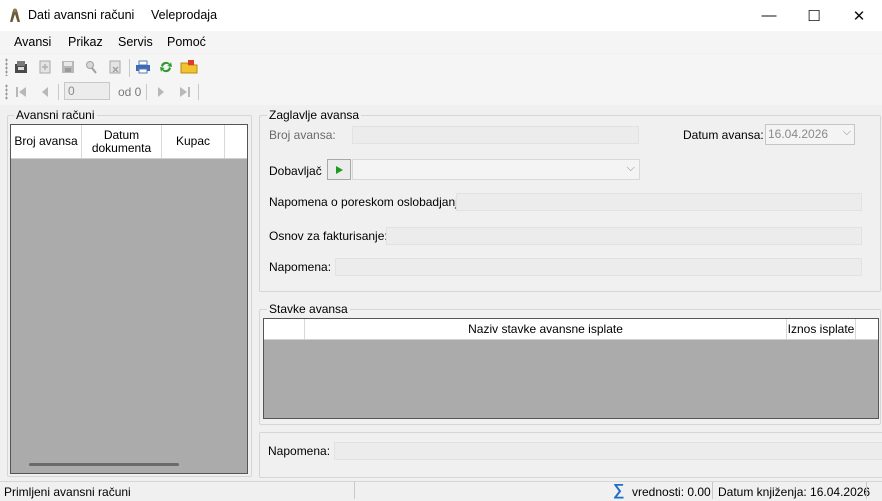 The image size is (882, 501). I want to click on stavke-title: Stavke avansa, so click(308, 309).